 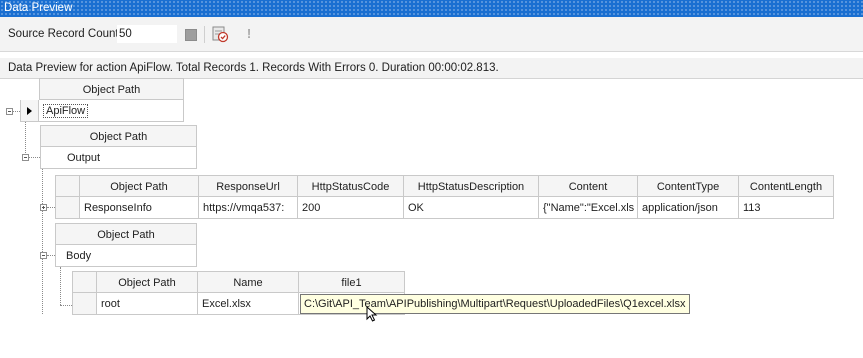 I want to click on col-header-content: Content, so click(x=588, y=186).